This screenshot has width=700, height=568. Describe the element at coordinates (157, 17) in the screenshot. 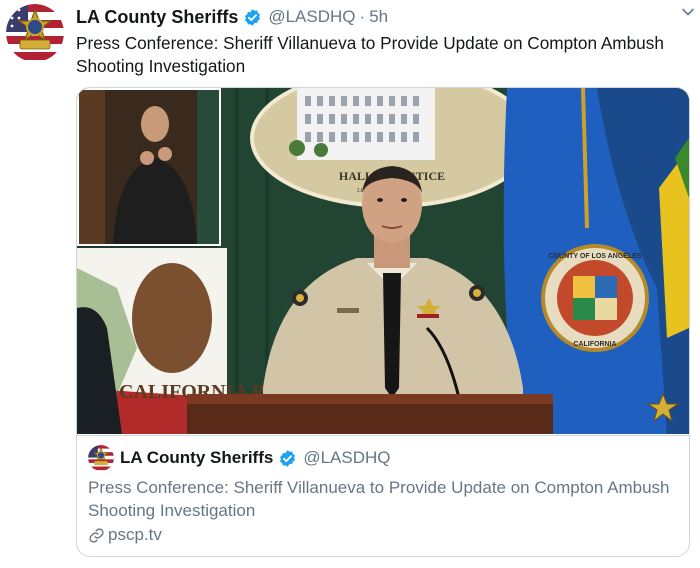

I see `author-name: LA County Sheriffs` at that location.